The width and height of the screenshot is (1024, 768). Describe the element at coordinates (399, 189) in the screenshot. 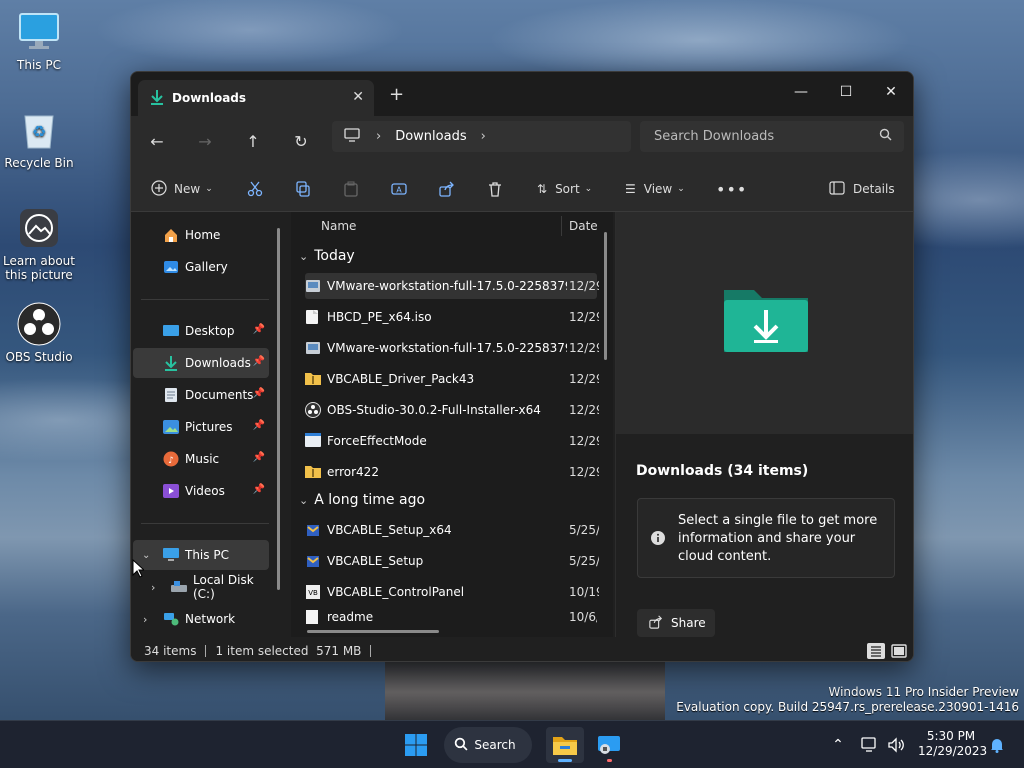

I see `rename-icon: A` at that location.